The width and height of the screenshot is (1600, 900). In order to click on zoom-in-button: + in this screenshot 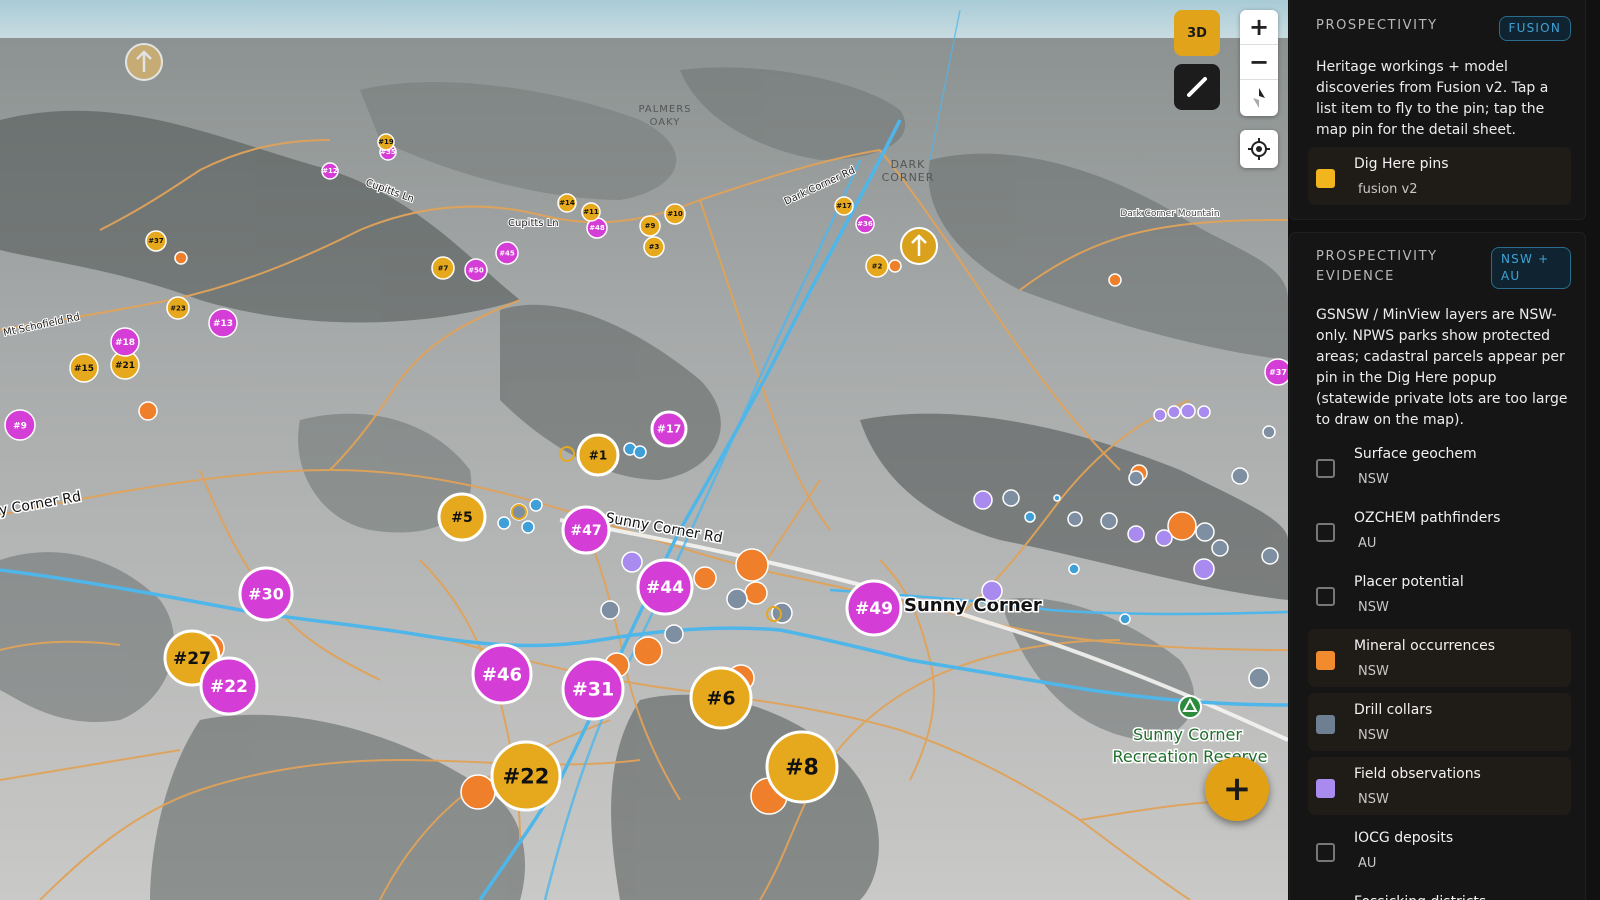, I will do `click(1259, 27)`.